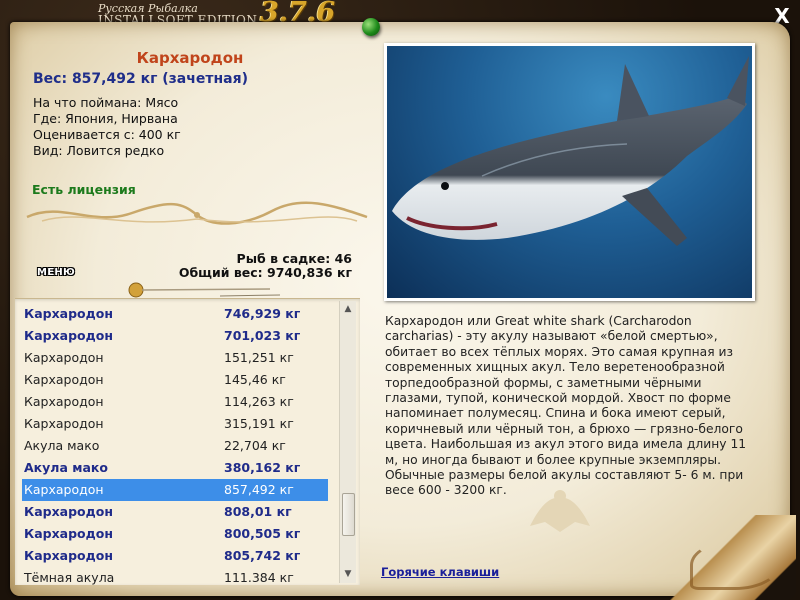  Describe the element at coordinates (99, 150) in the screenshot. I see `fish-kind: Вид: Ловится редко` at that location.